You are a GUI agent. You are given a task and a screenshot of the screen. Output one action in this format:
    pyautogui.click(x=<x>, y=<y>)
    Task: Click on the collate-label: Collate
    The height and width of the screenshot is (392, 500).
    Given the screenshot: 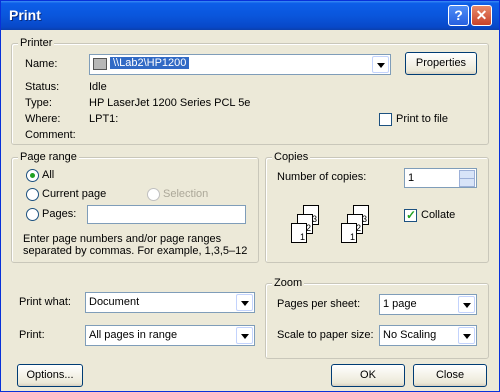 What is the action you would take?
    pyautogui.click(x=438, y=215)
    